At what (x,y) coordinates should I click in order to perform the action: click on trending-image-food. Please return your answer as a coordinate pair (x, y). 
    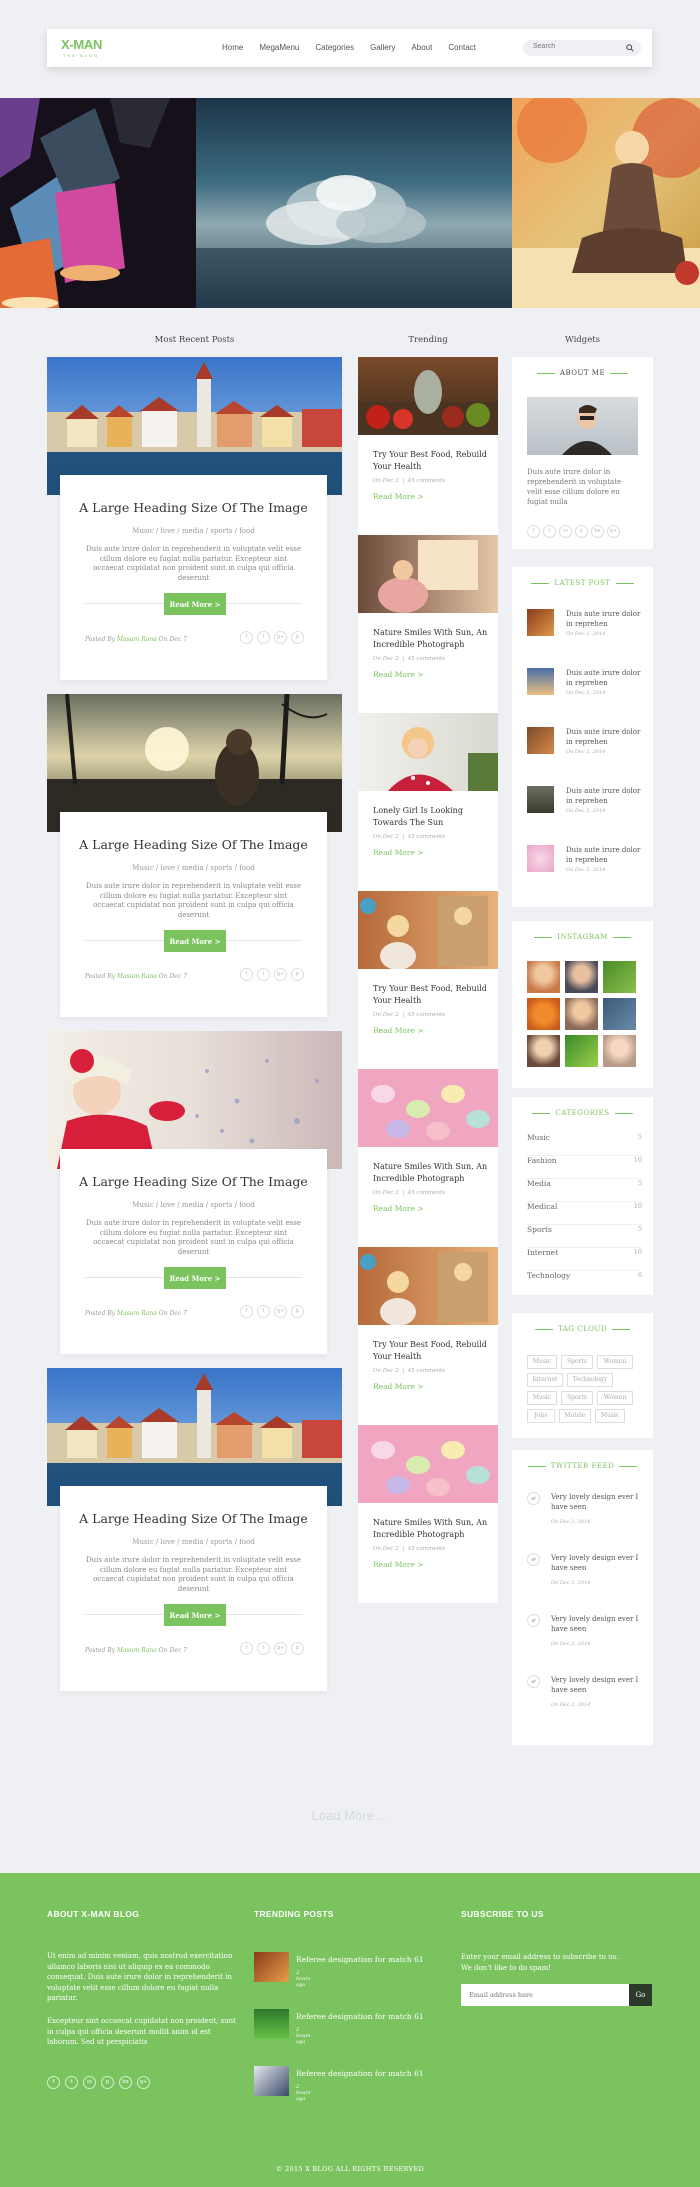
    Looking at the image, I should click on (428, 396).